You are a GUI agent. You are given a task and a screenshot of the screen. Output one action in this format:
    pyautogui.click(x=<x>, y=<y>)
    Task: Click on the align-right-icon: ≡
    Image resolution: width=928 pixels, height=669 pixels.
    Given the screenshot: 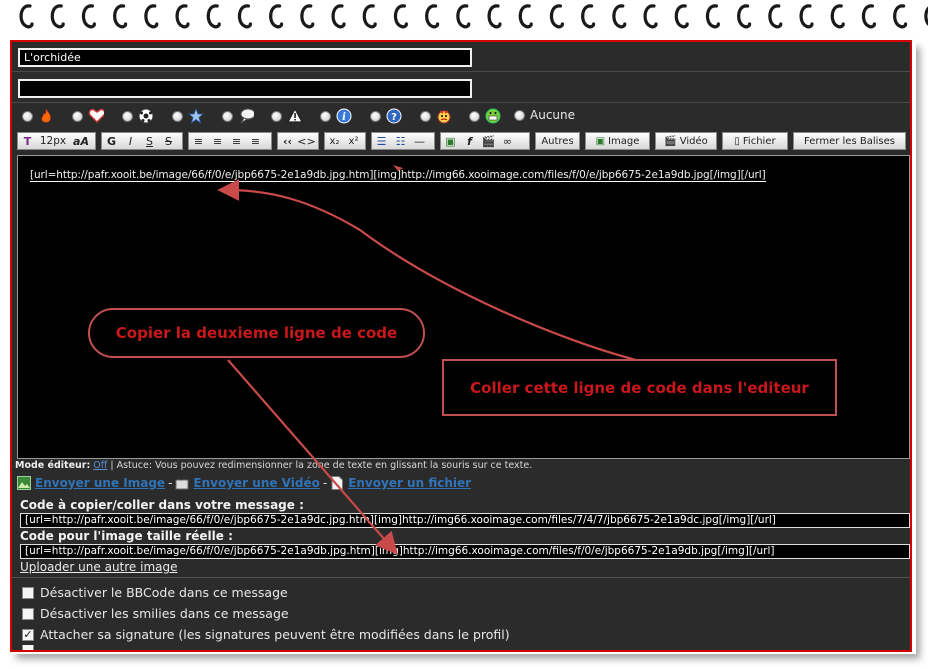 What is the action you would take?
    pyautogui.click(x=236, y=141)
    